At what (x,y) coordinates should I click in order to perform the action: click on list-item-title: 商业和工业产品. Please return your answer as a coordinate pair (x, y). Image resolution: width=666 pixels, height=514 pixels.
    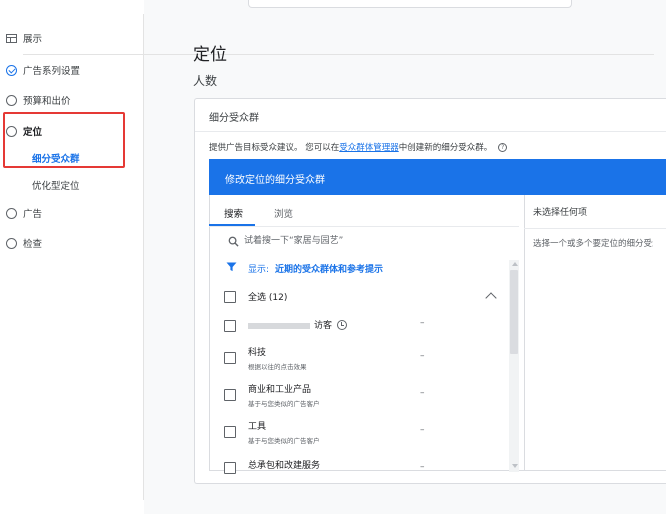
    Looking at the image, I should click on (280, 390).